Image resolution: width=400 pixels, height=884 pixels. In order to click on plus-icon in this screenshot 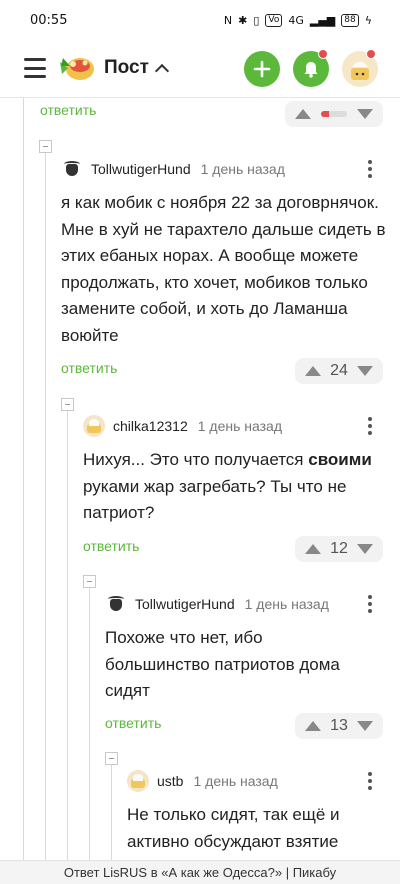, I will do `click(262, 69)`.